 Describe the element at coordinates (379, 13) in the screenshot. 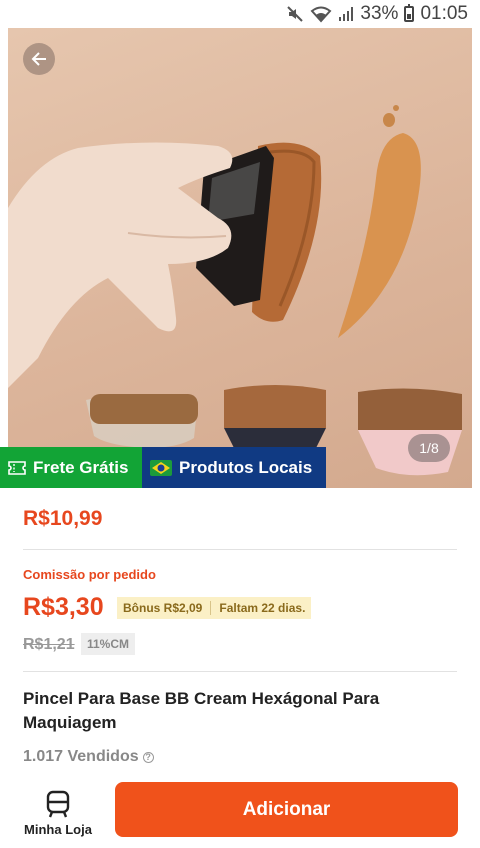

I see `battery-percent: 33%` at that location.